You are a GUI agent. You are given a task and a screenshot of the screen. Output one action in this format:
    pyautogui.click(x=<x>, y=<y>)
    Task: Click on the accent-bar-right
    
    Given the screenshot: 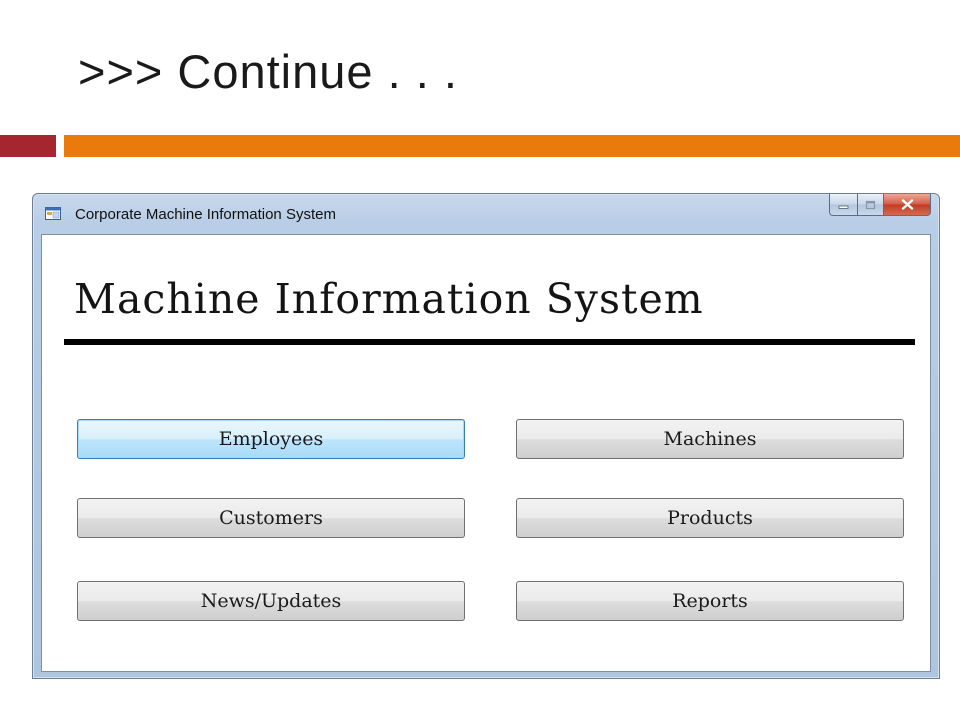 What is the action you would take?
    pyautogui.click(x=512, y=146)
    